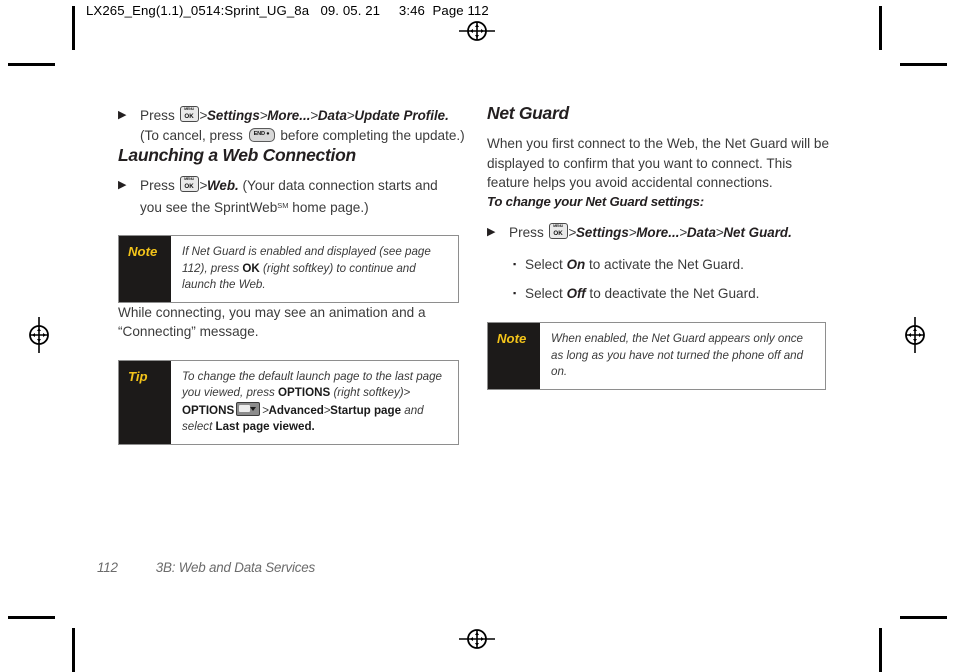 This screenshot has width=954, height=672. What do you see at coordinates (73, 650) in the screenshot?
I see `trim-bar-bottom-left` at bounding box center [73, 650].